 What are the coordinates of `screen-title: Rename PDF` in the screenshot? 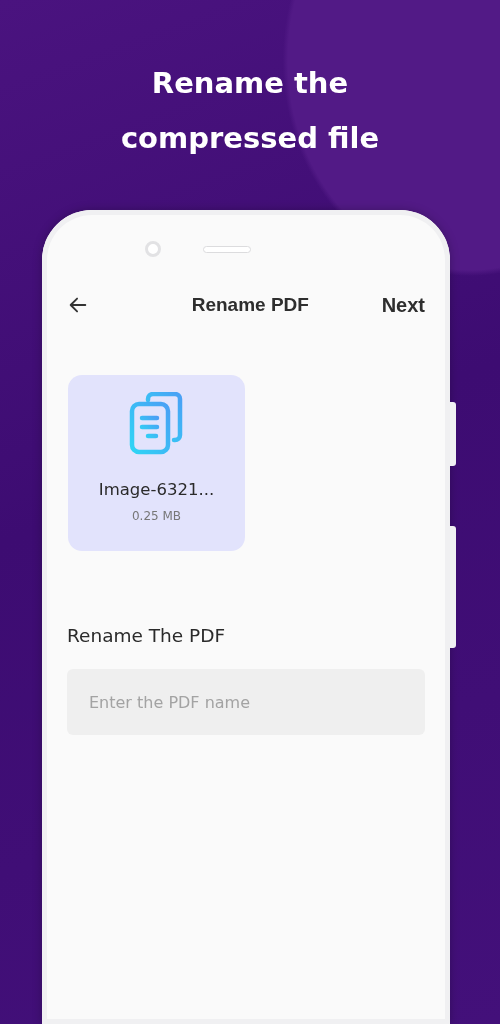 It's located at (250, 305).